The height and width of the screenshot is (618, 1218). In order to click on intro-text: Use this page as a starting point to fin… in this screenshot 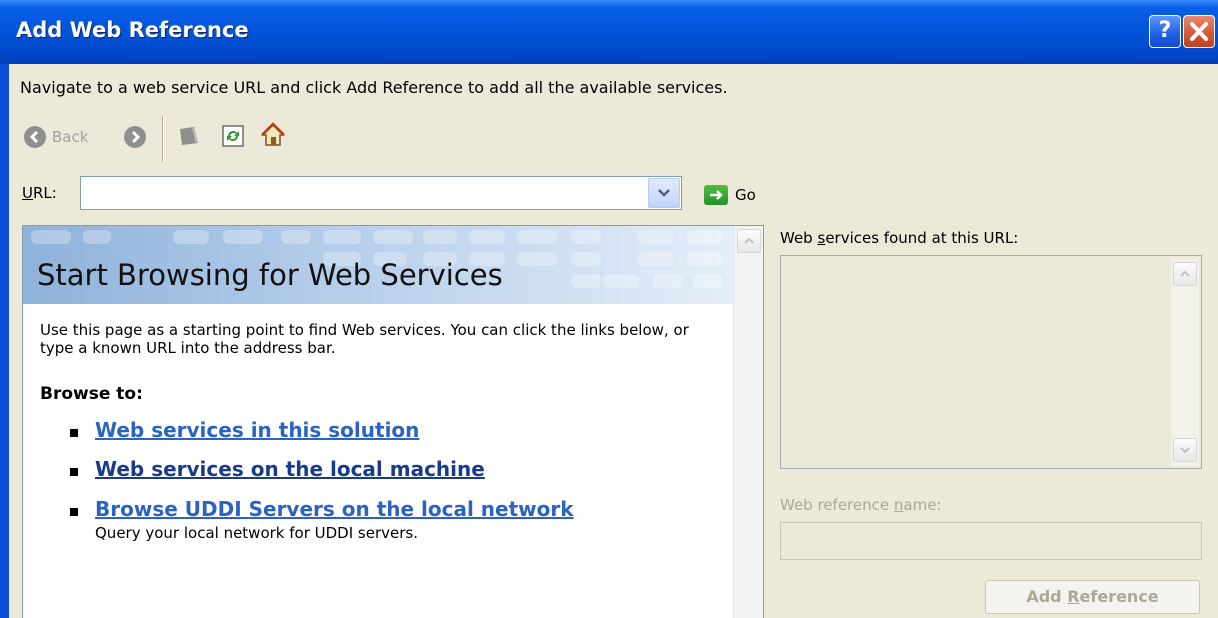, I will do `click(364, 339)`.